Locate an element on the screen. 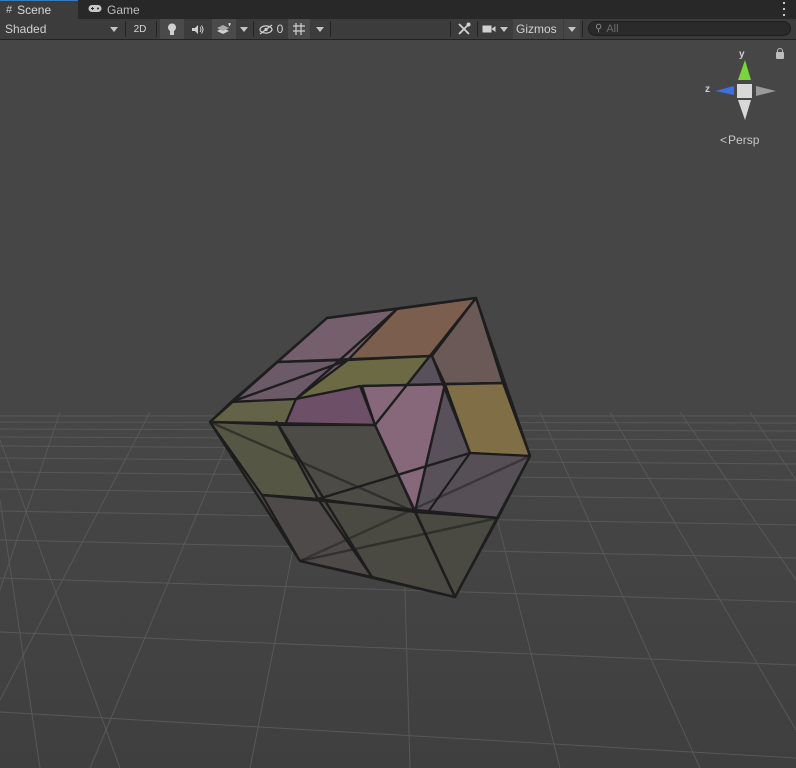 The width and height of the screenshot is (796, 768). search-input is located at coordinates (691, 28).